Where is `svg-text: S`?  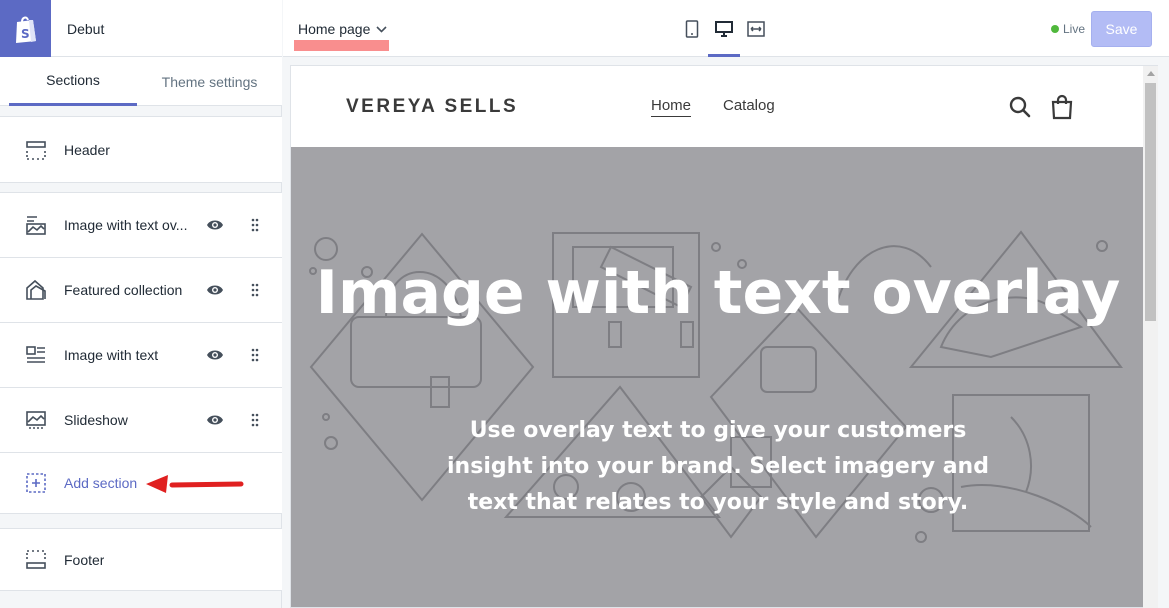 svg-text: S is located at coordinates (25, 34).